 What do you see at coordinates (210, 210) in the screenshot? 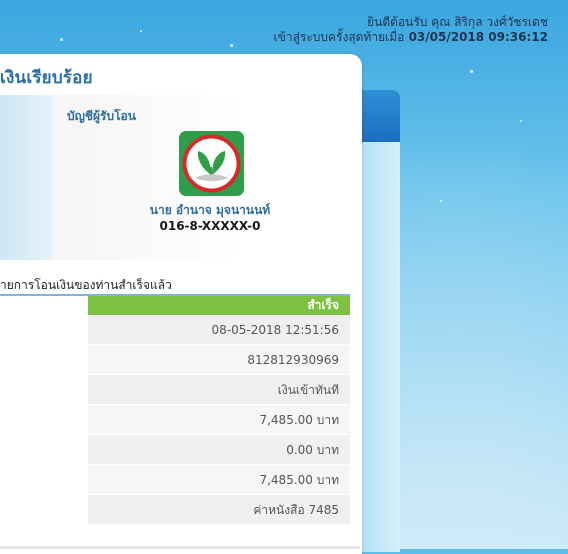
I see `recipient-name: นาย อำนาจ มุจนานนท์` at bounding box center [210, 210].